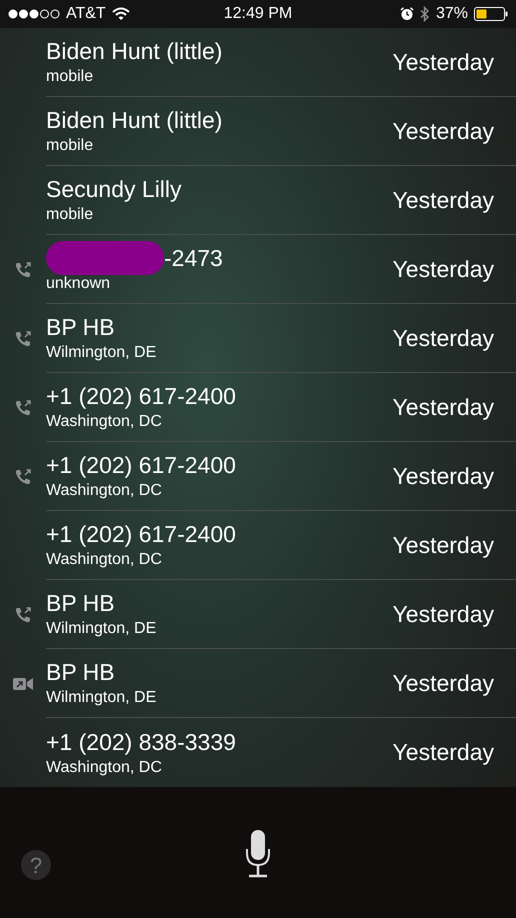 This screenshot has width=516, height=918. I want to click on alarm-clock-icon, so click(407, 14).